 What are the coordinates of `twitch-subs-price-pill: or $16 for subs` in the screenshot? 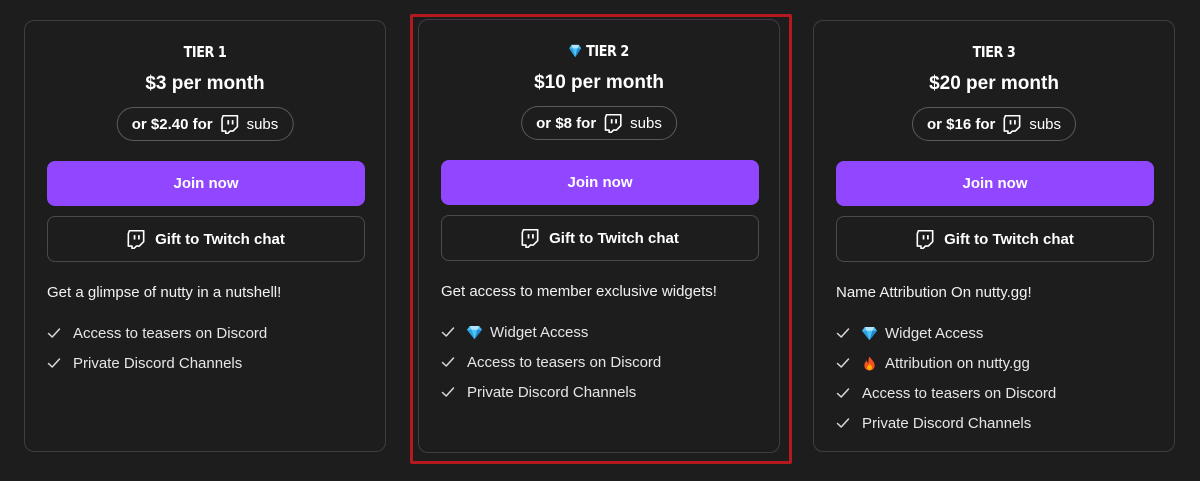 It's located at (994, 124).